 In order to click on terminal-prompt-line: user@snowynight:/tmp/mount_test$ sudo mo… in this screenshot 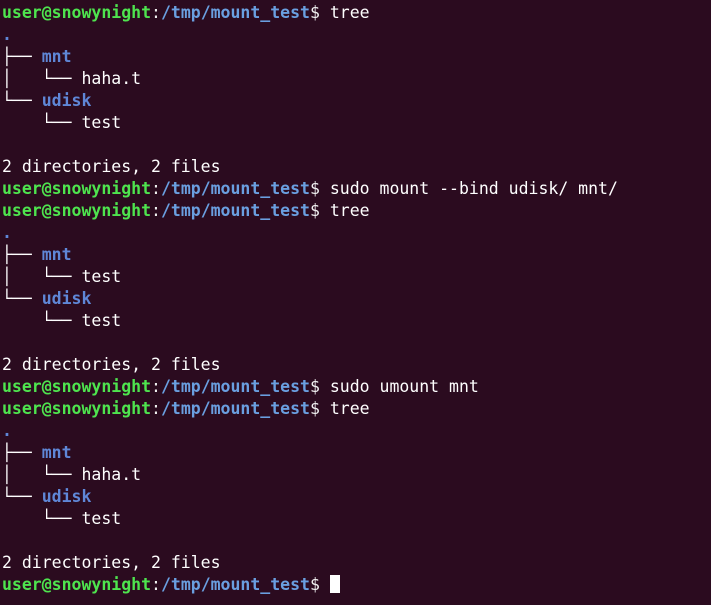, I will do `click(356, 189)`.